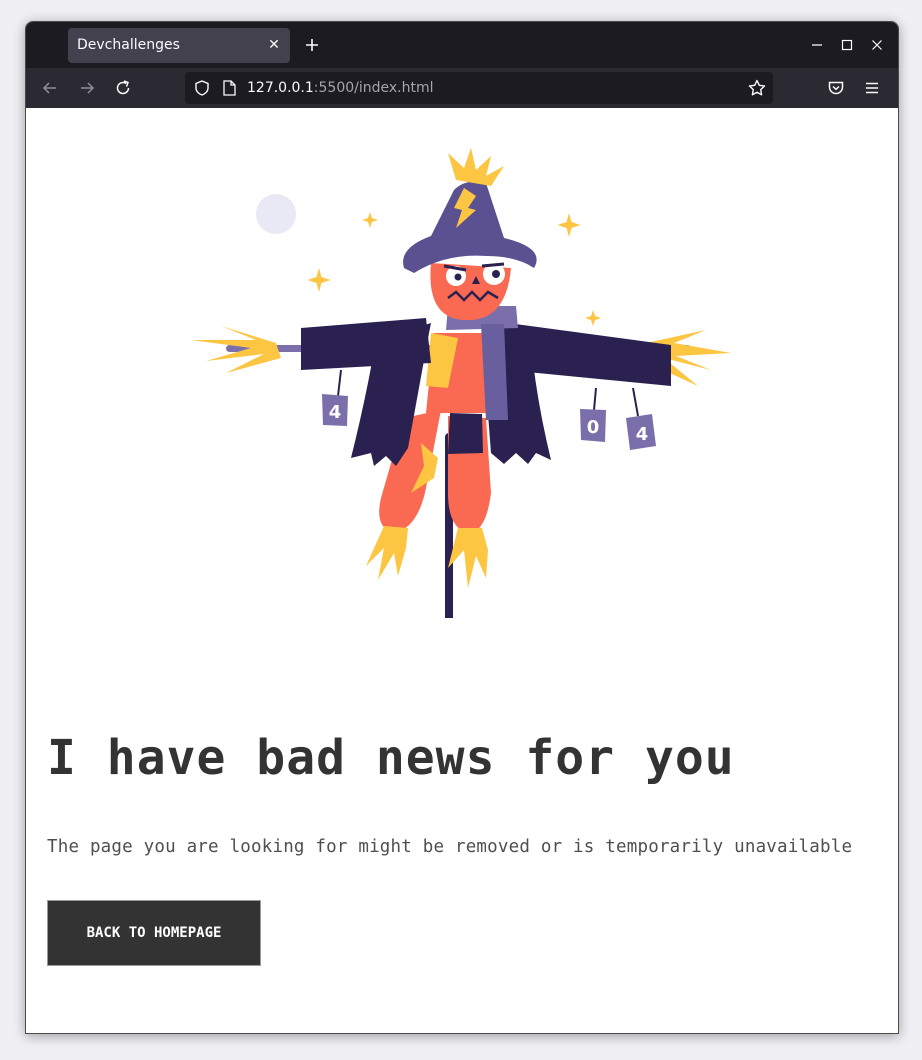 This screenshot has width=922, height=1060. Describe the element at coordinates (276, 214) in the screenshot. I see `moon-shape` at that location.